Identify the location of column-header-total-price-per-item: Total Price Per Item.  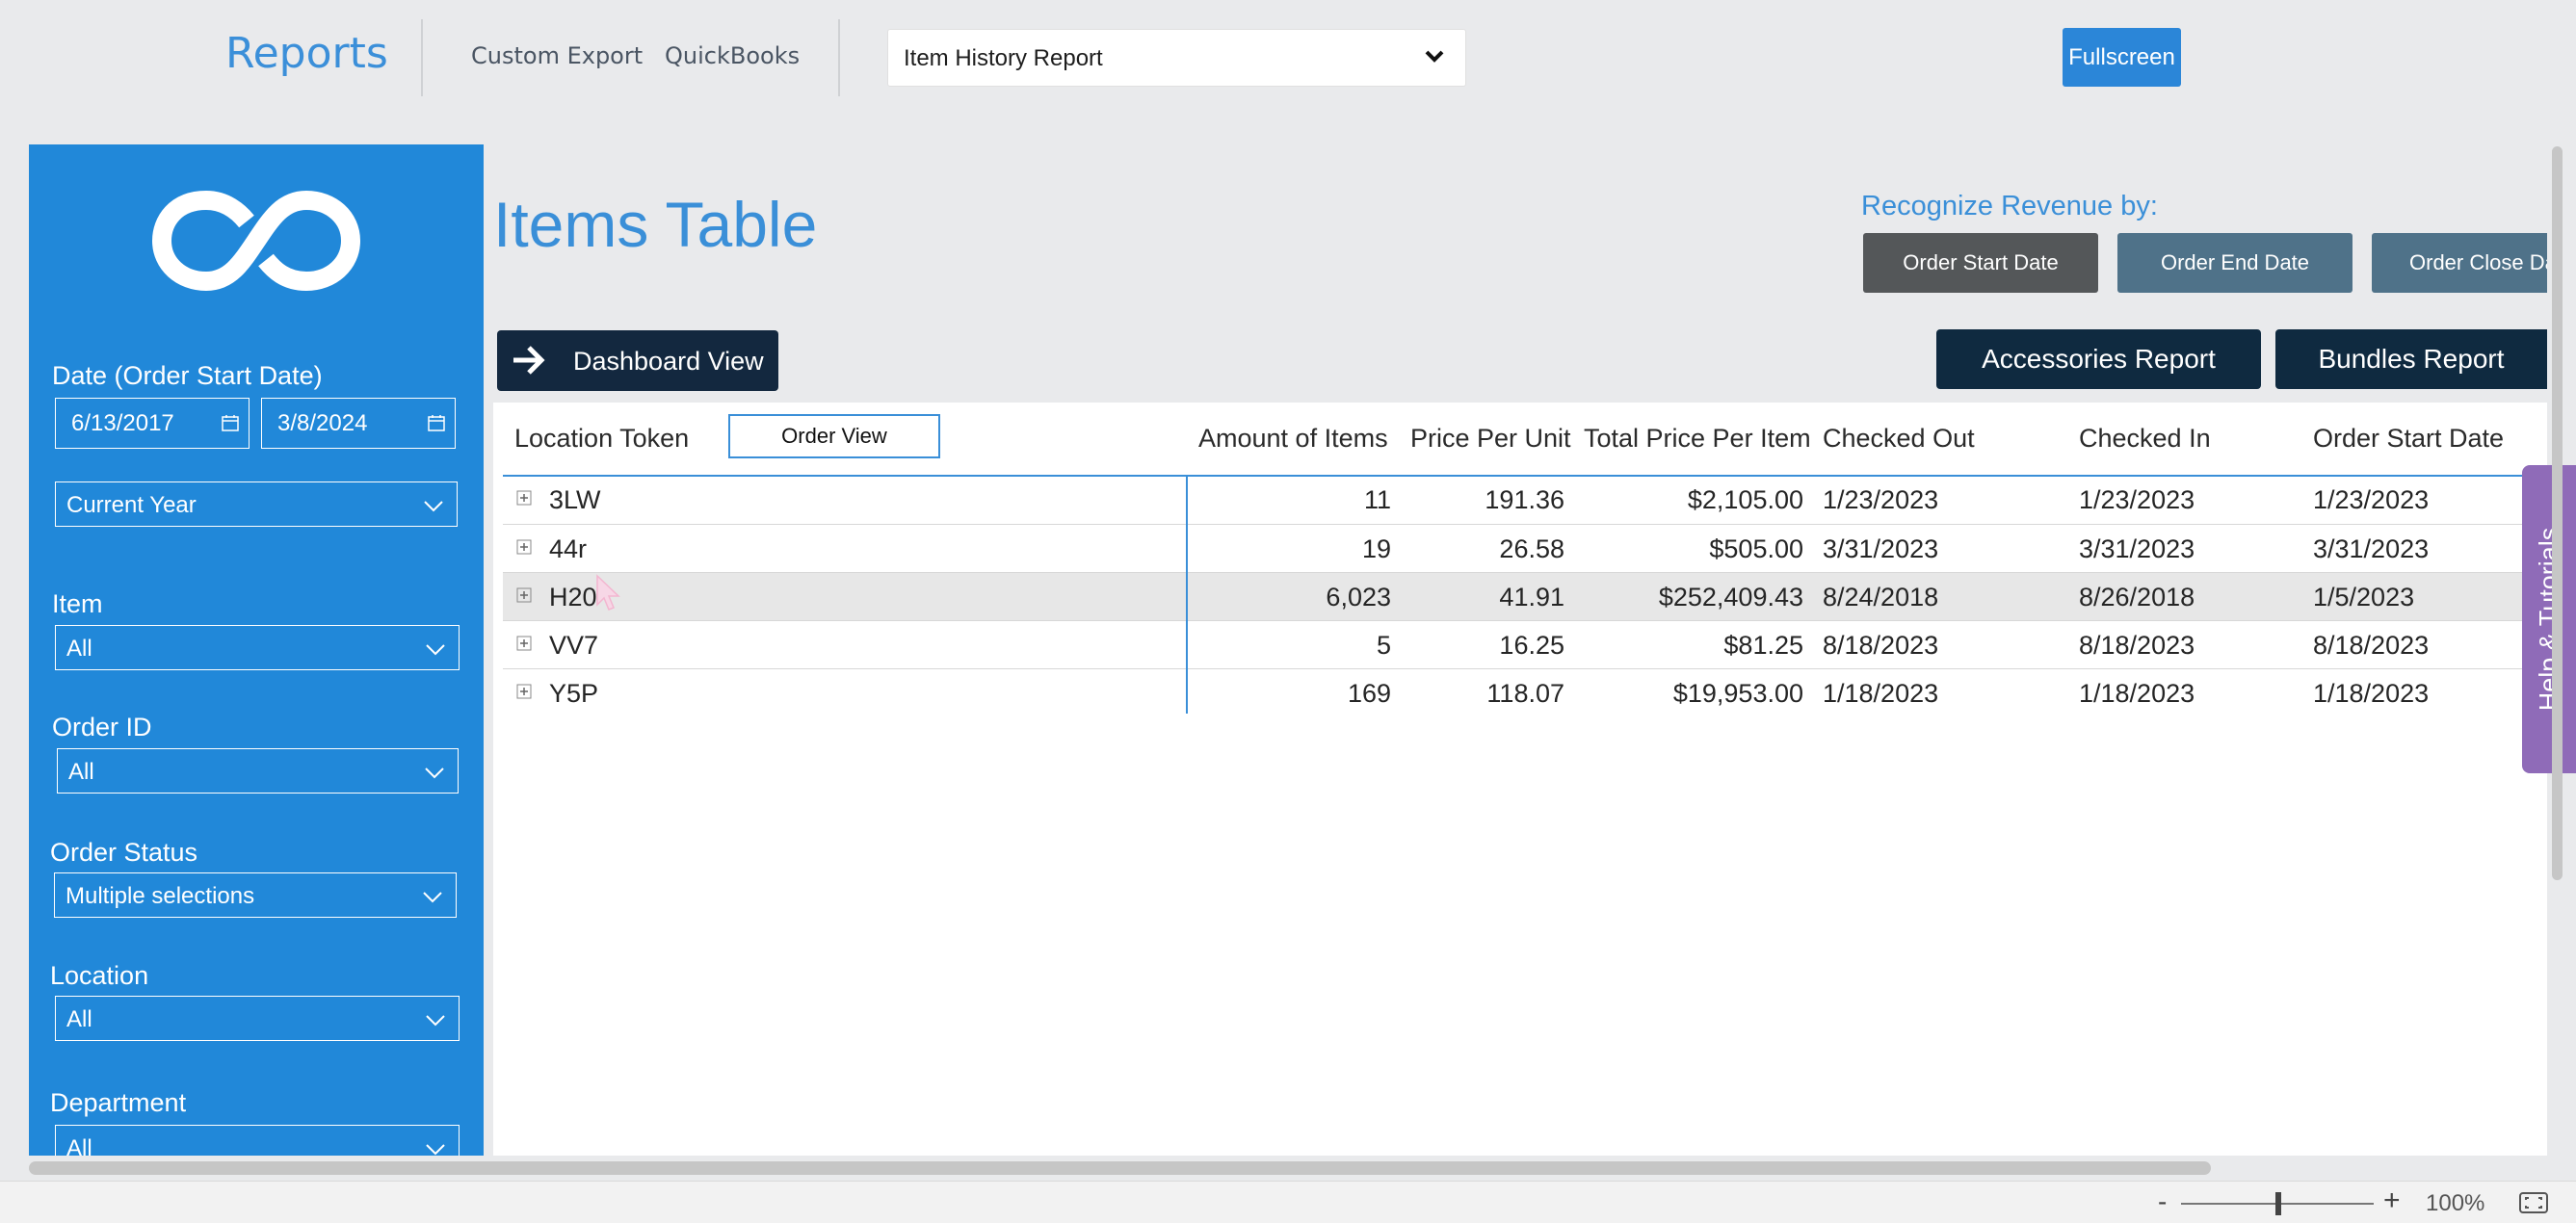
(1698, 439).